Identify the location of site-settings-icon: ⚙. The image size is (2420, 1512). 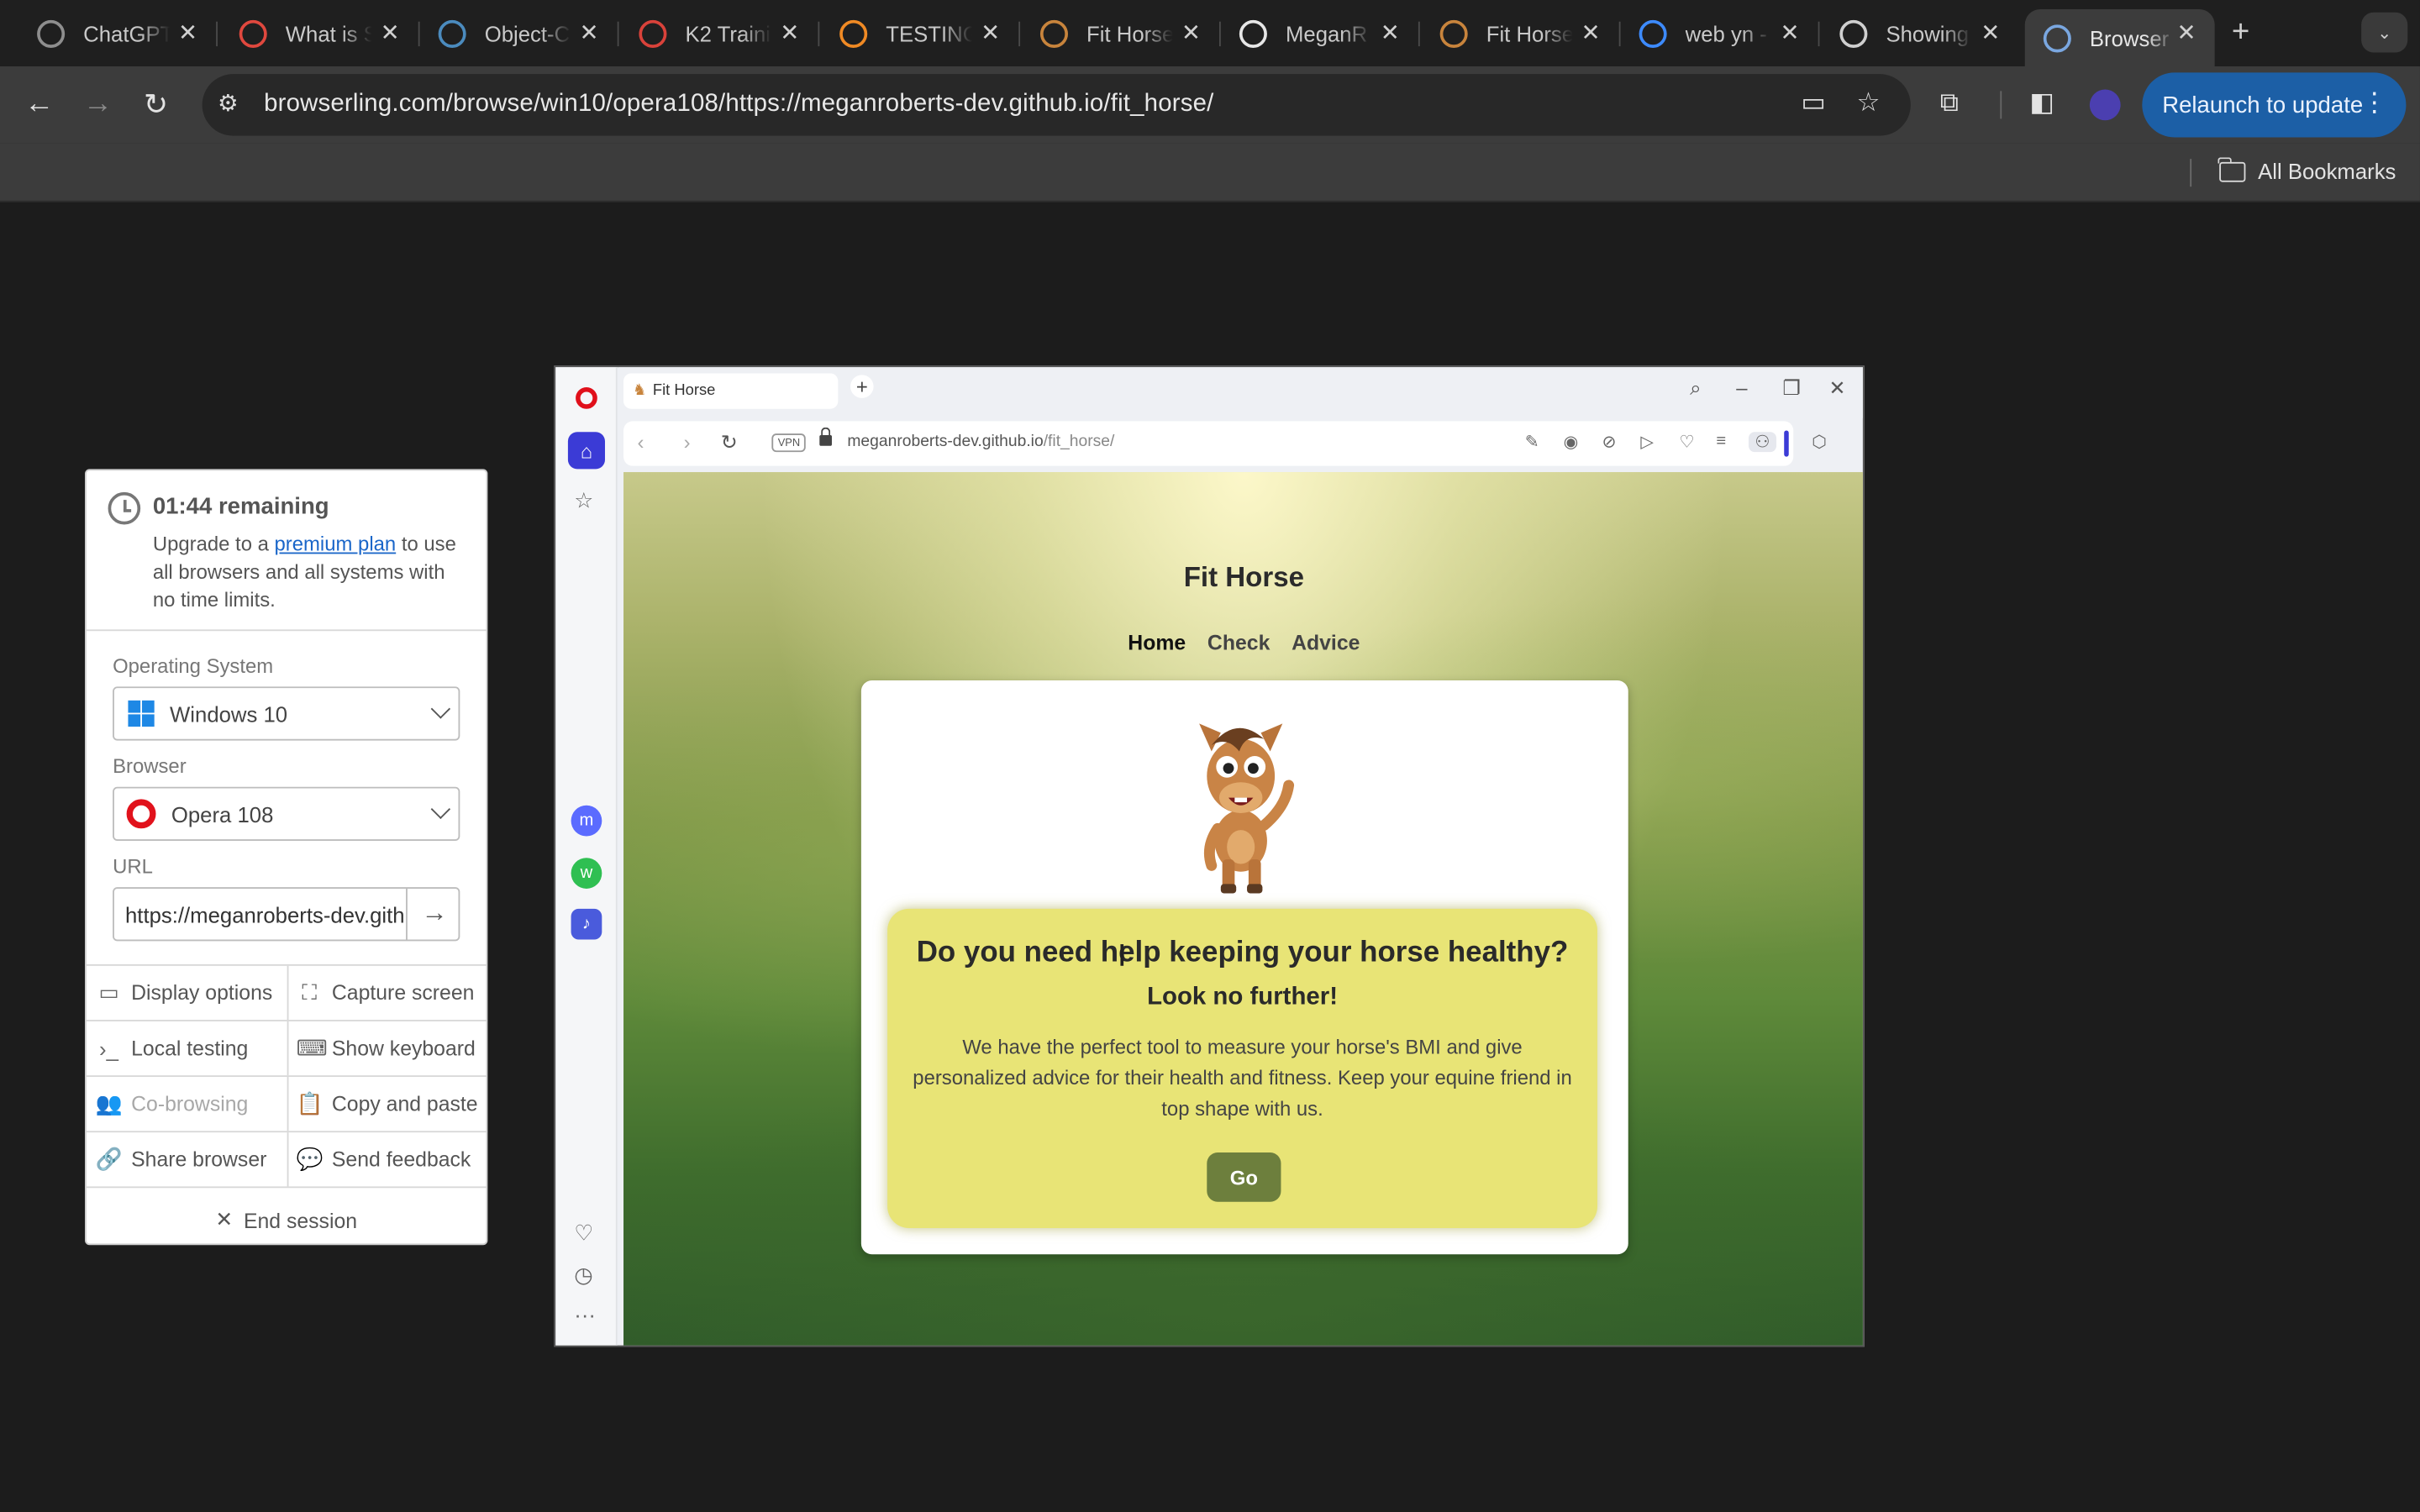
(228, 103).